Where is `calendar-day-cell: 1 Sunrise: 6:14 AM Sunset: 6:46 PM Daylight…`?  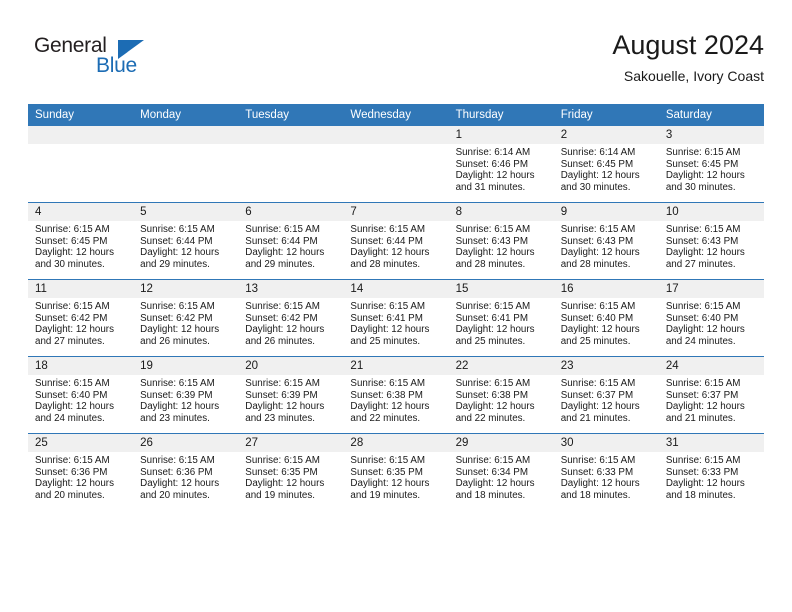 calendar-day-cell: 1 Sunrise: 6:14 AM Sunset: 6:46 PM Daylight… is located at coordinates (501, 164).